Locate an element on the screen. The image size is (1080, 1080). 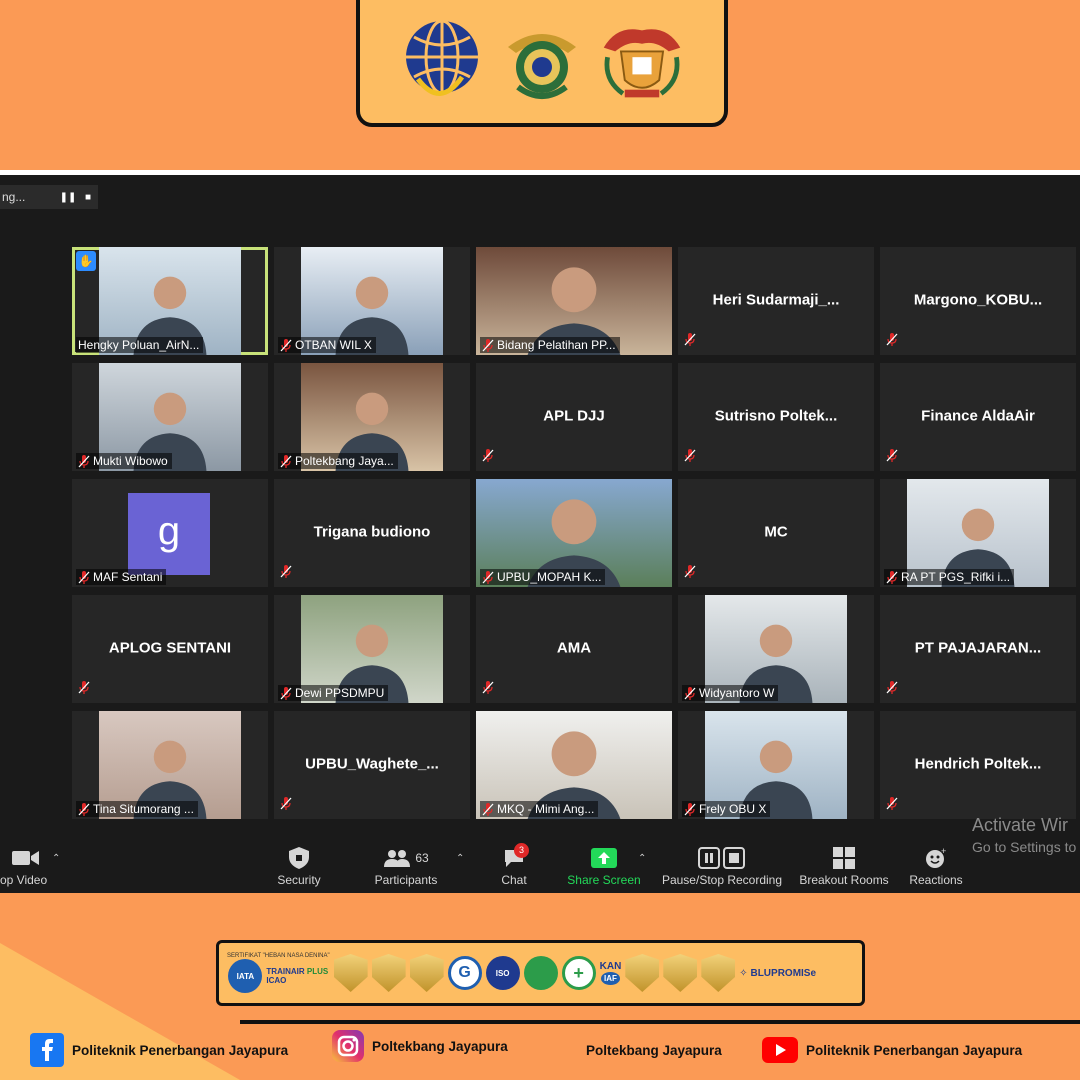
instagram-icon is located at coordinates (348, 1046).